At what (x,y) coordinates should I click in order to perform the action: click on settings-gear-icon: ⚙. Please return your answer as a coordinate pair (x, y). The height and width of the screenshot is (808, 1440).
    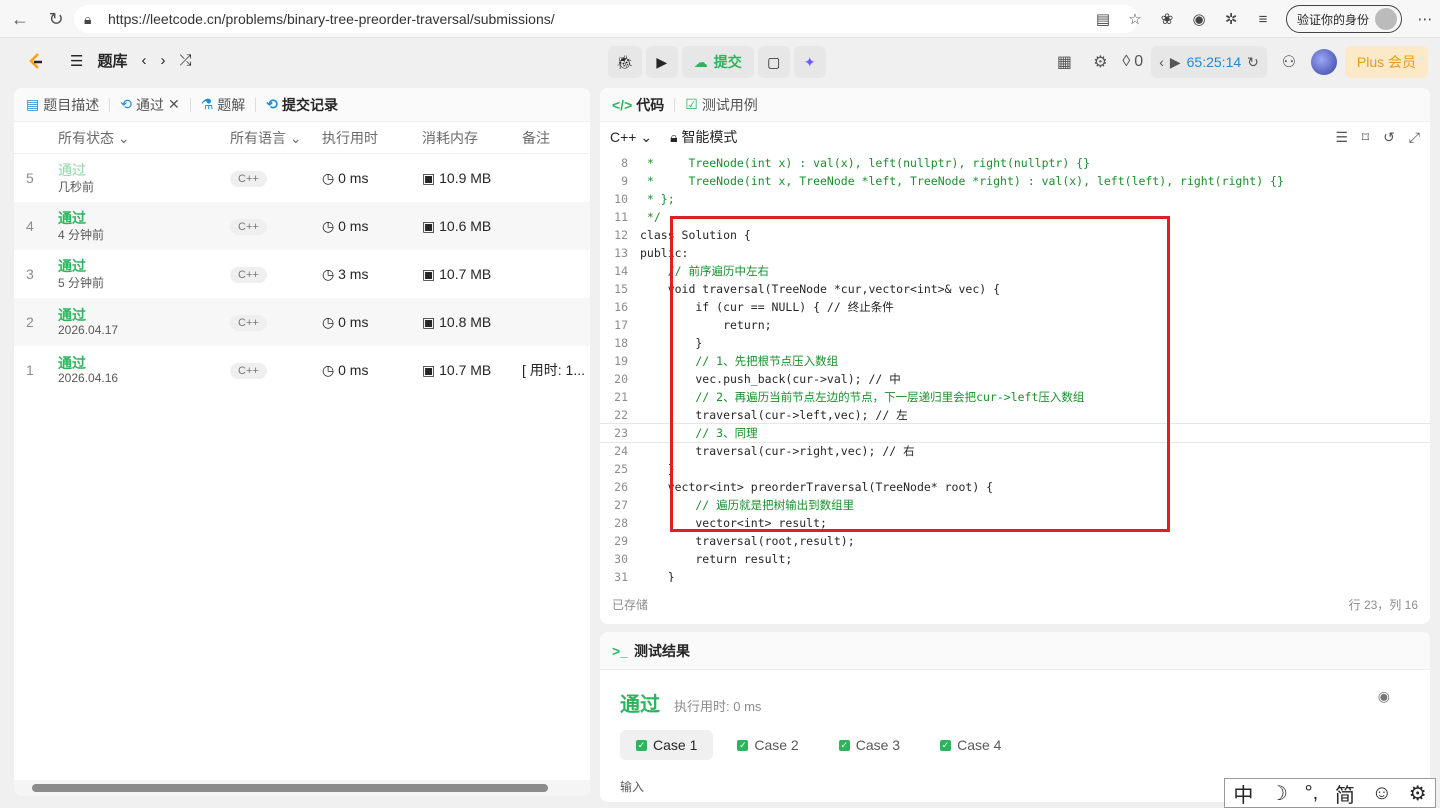
    Looking at the image, I should click on (1100, 62).